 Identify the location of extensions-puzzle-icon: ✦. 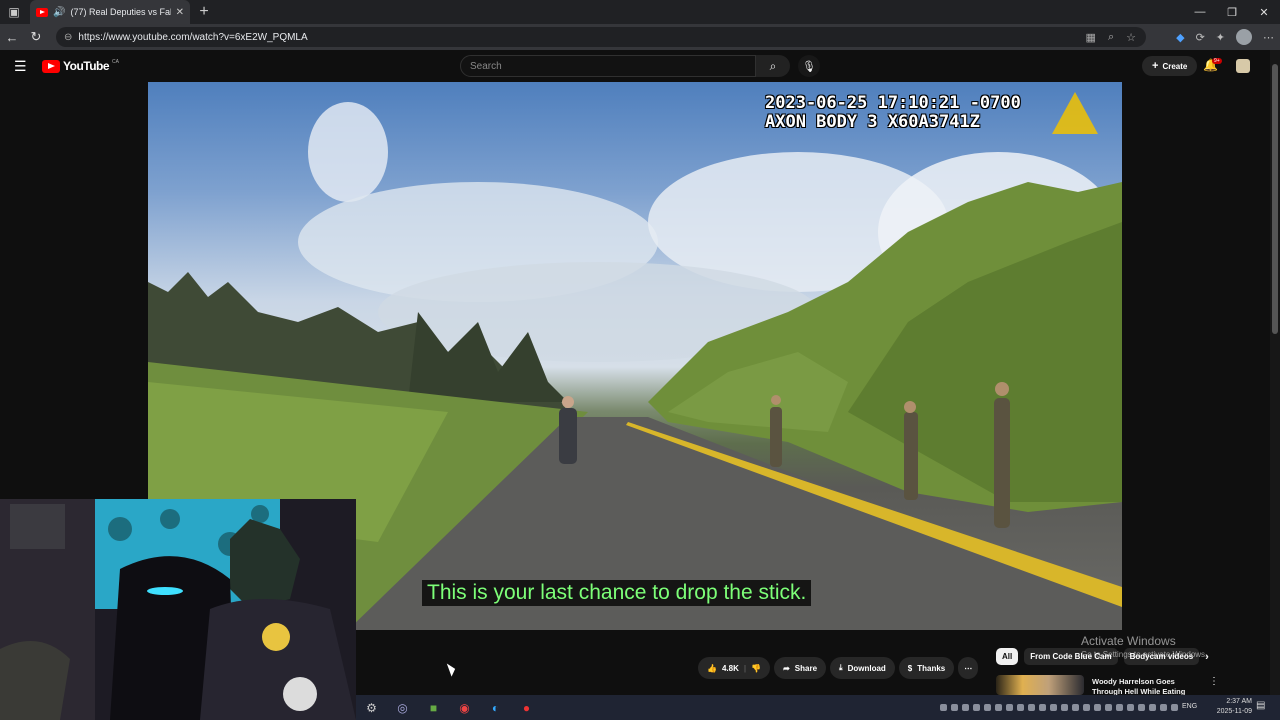
(1220, 37).